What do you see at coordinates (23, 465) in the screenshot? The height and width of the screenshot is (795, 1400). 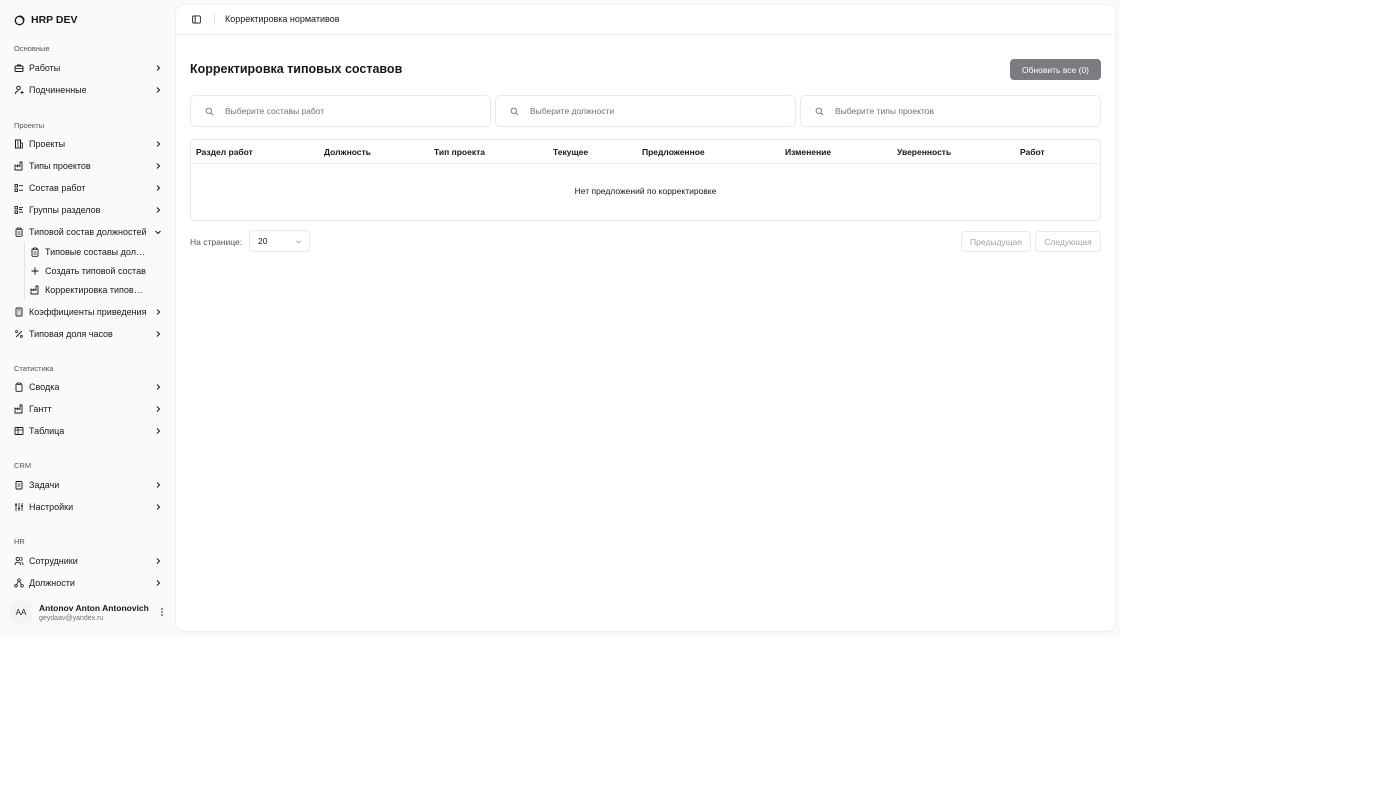 I see `group-label-crm: CRM` at bounding box center [23, 465].